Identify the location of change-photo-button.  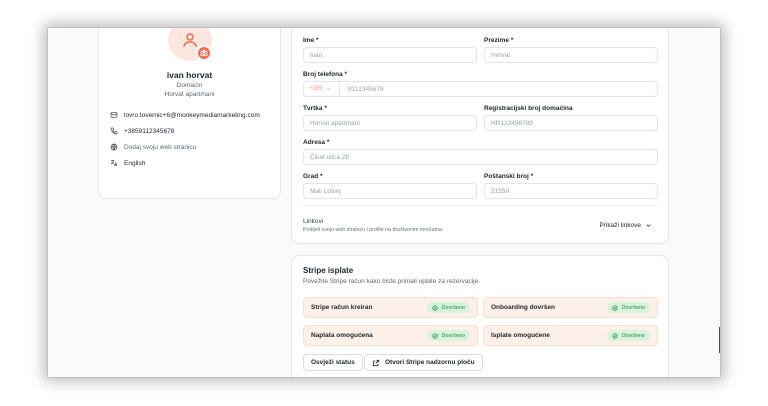
(204, 53).